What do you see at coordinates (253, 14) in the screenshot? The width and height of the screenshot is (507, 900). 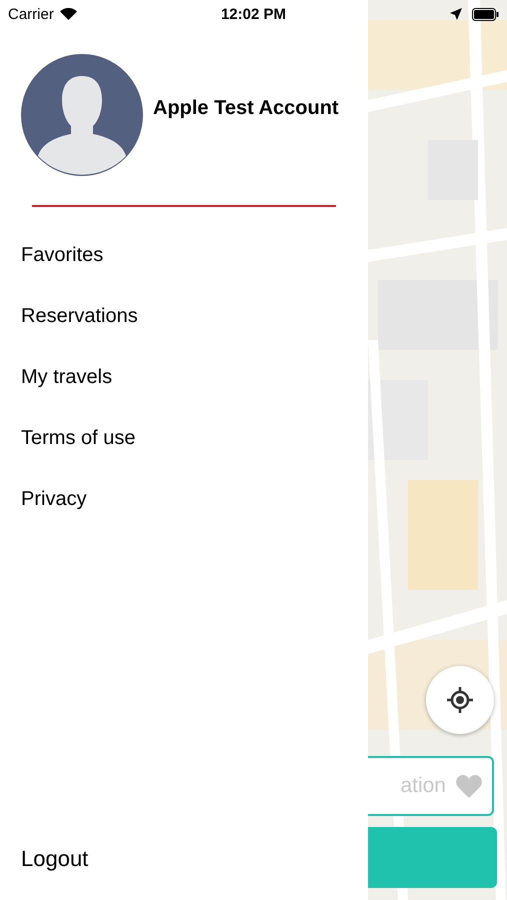 I see `clock: 12:02 PM` at bounding box center [253, 14].